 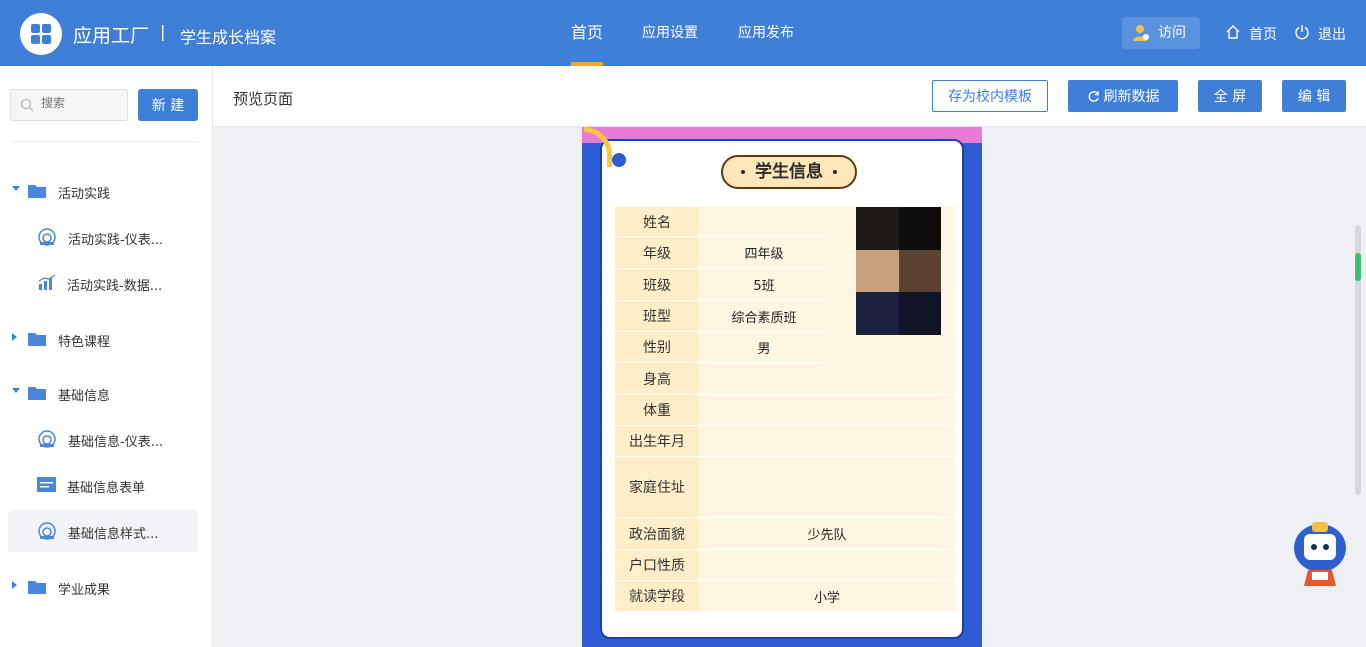 I want to click on home-label: 首页, so click(x=1263, y=35).